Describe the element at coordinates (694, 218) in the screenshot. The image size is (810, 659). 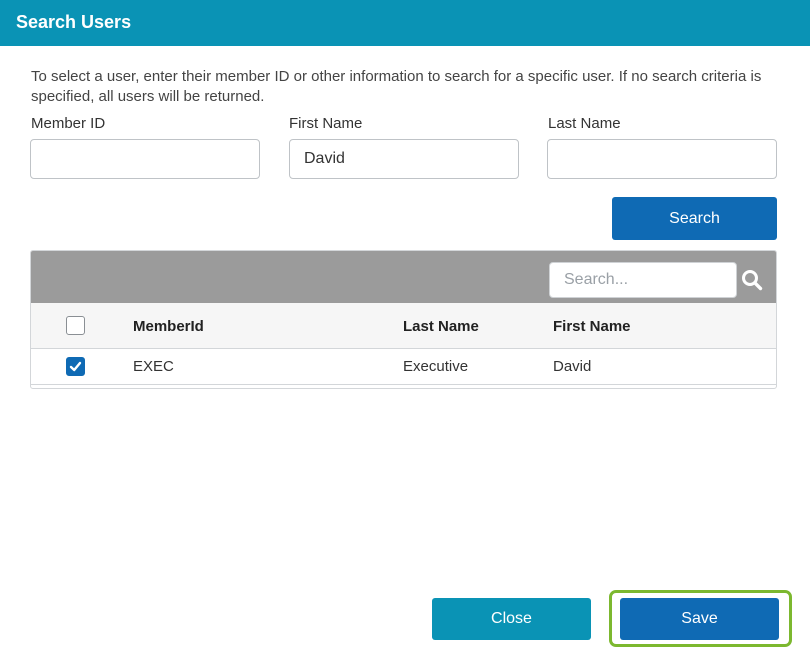
I see `search-button: Search` at that location.